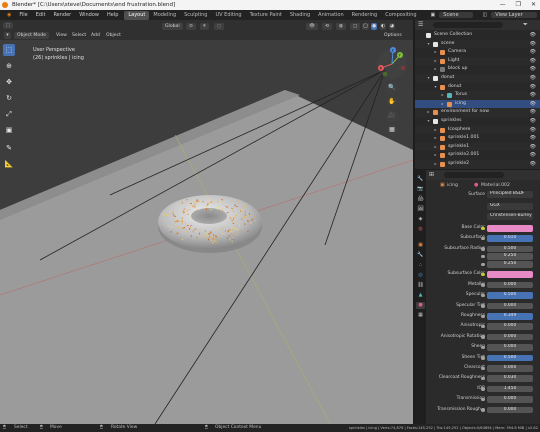  Describe the element at coordinates (477, 121) in the screenshot. I see `outliner-row: ▾ sprinkles 👁` at that location.